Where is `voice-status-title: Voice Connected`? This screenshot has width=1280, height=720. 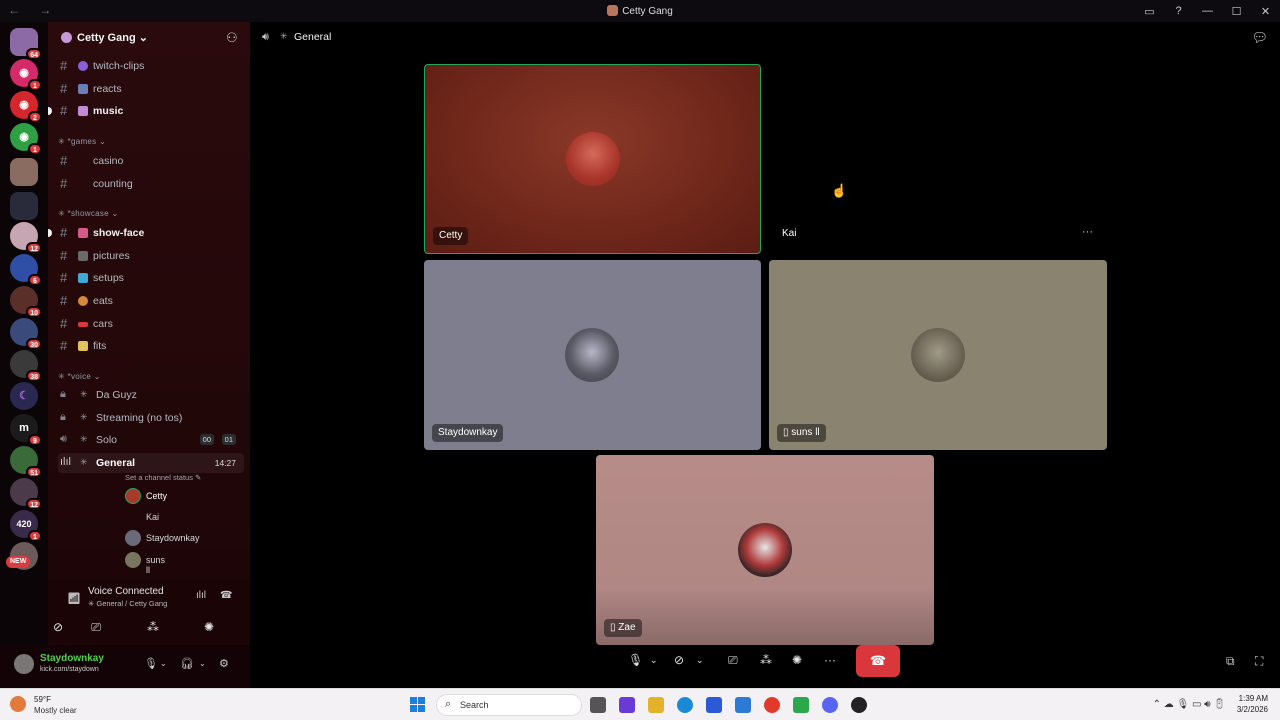
voice-status-title: Voice Connected is located at coordinates (126, 591).